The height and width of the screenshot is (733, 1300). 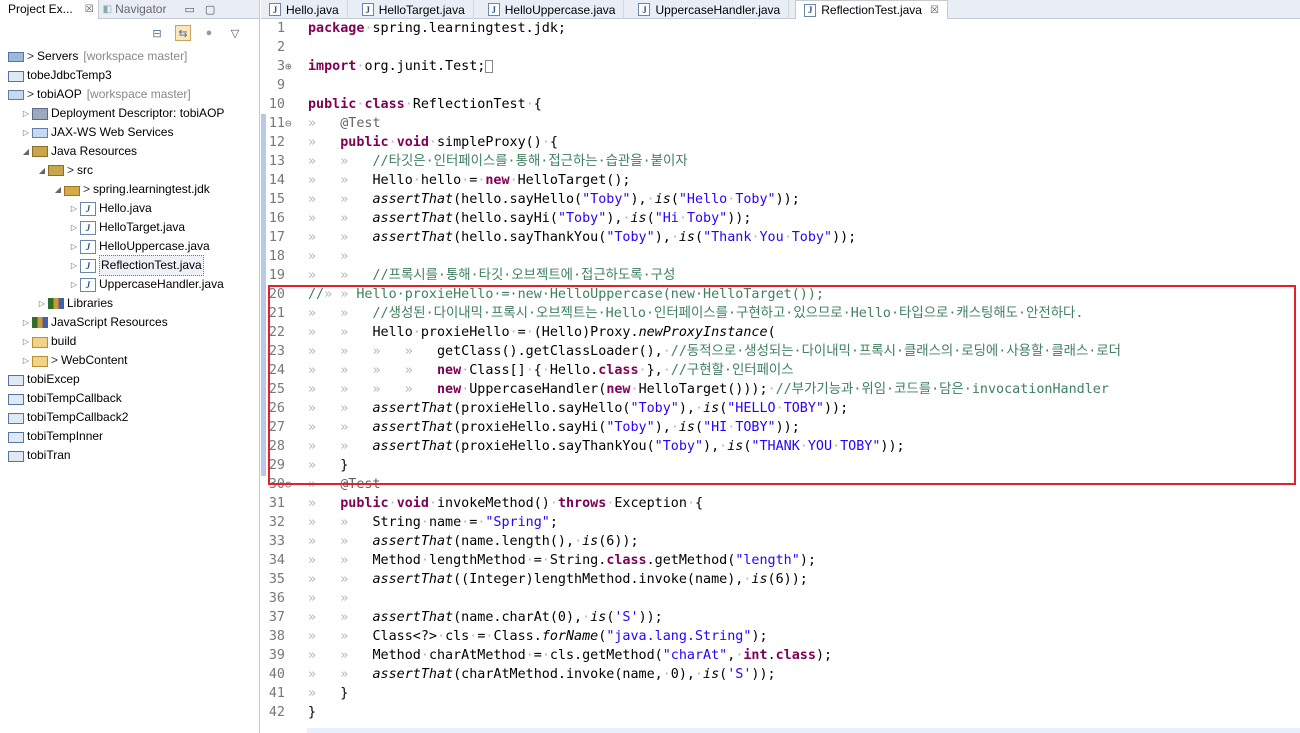 What do you see at coordinates (129, 417) in the screenshot?
I see `tree-item: tobiTempCallback2` at bounding box center [129, 417].